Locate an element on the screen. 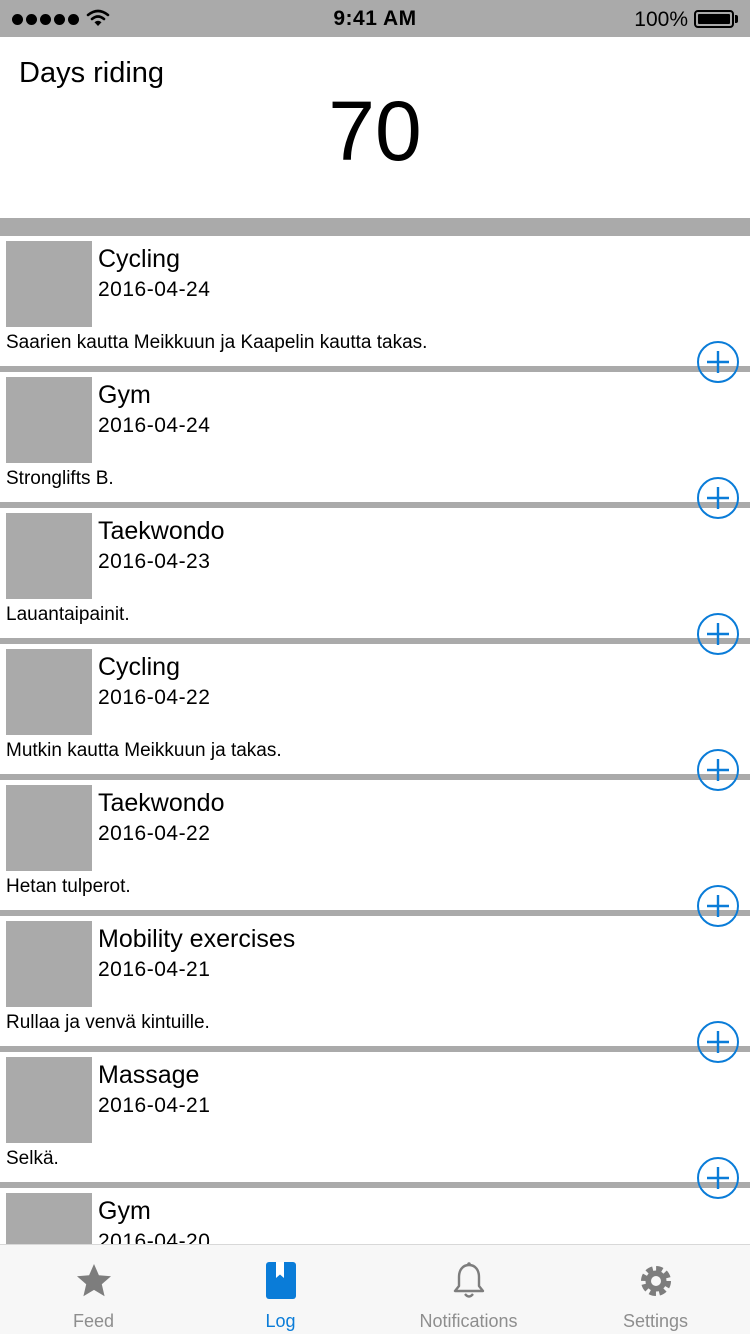  activity-date: 2016-04-23 is located at coordinates (154, 561).